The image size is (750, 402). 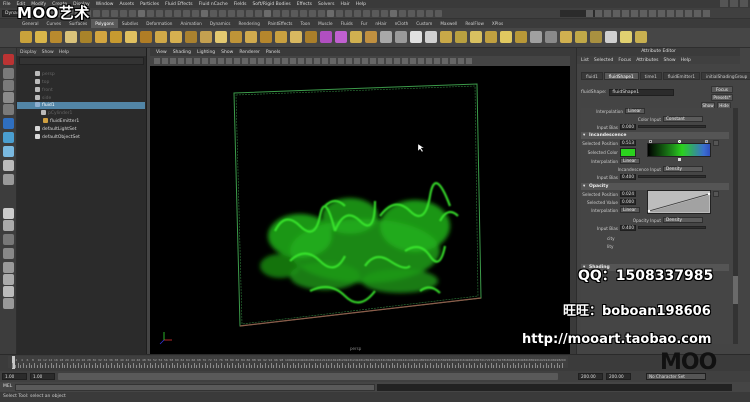 What do you see at coordinates (424, 23) in the screenshot?
I see `shelf-tab-custom: Custom` at bounding box center [424, 23].